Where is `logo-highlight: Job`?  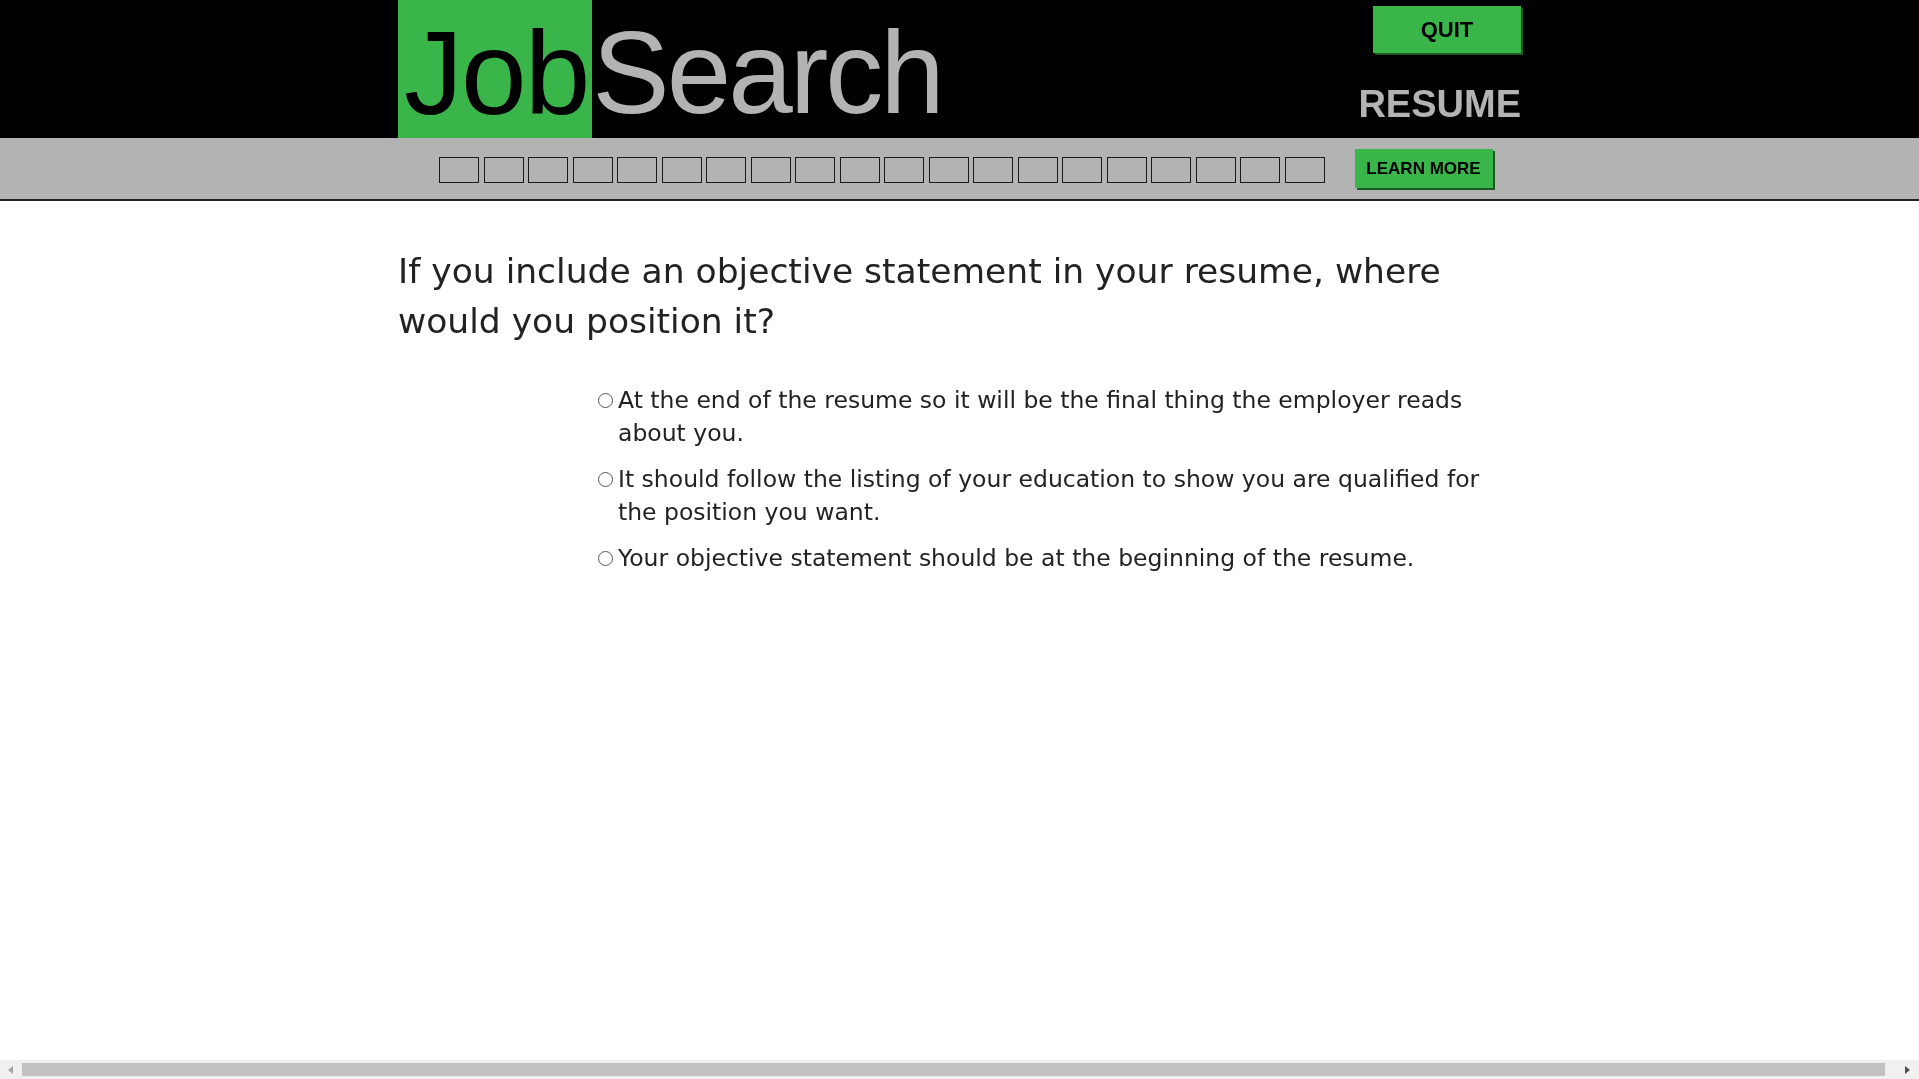 logo-highlight: Job is located at coordinates (495, 69).